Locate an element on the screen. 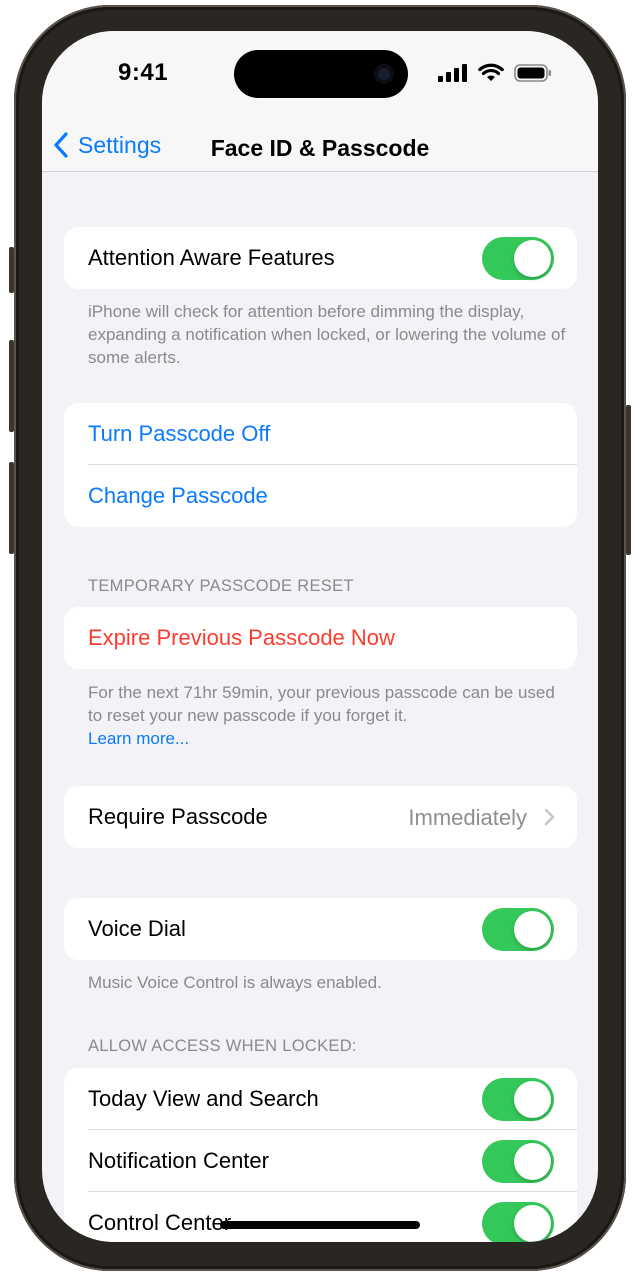 This screenshot has height=1278, width=640. battery-icon is located at coordinates (532, 72).